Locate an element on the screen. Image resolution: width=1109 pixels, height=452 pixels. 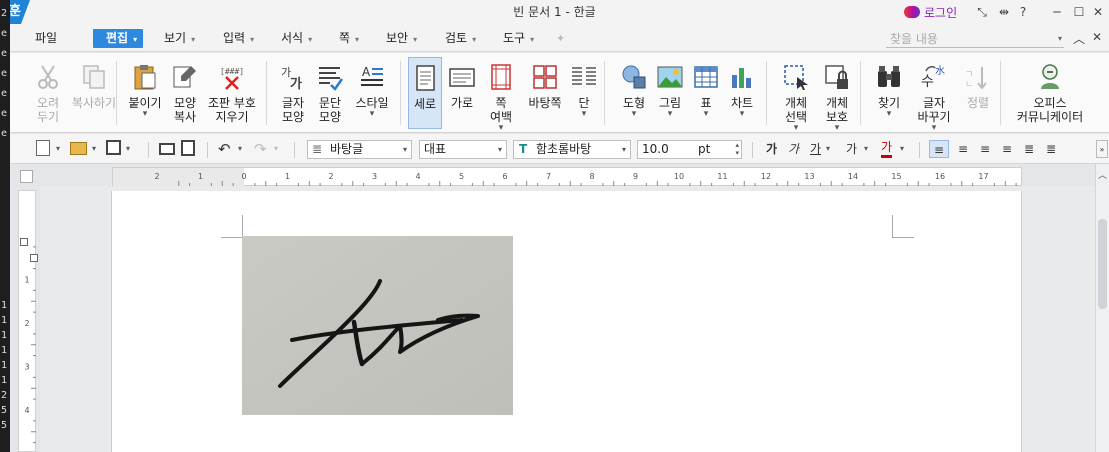
minimize-icon: ─ is located at coordinates (1057, 12).